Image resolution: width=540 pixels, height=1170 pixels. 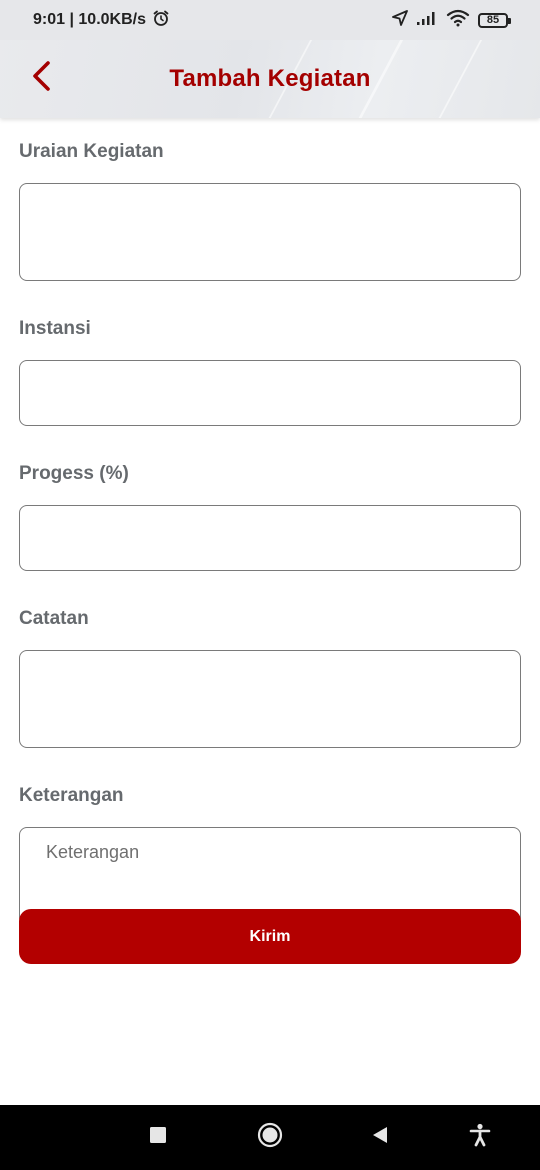 What do you see at coordinates (71, 795) in the screenshot?
I see `keterangan-label: Keterangan` at bounding box center [71, 795].